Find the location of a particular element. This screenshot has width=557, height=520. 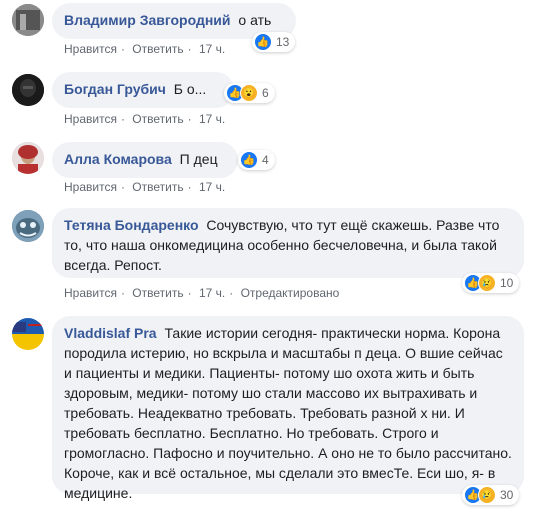

reaction-count: 30 is located at coordinates (507, 495).